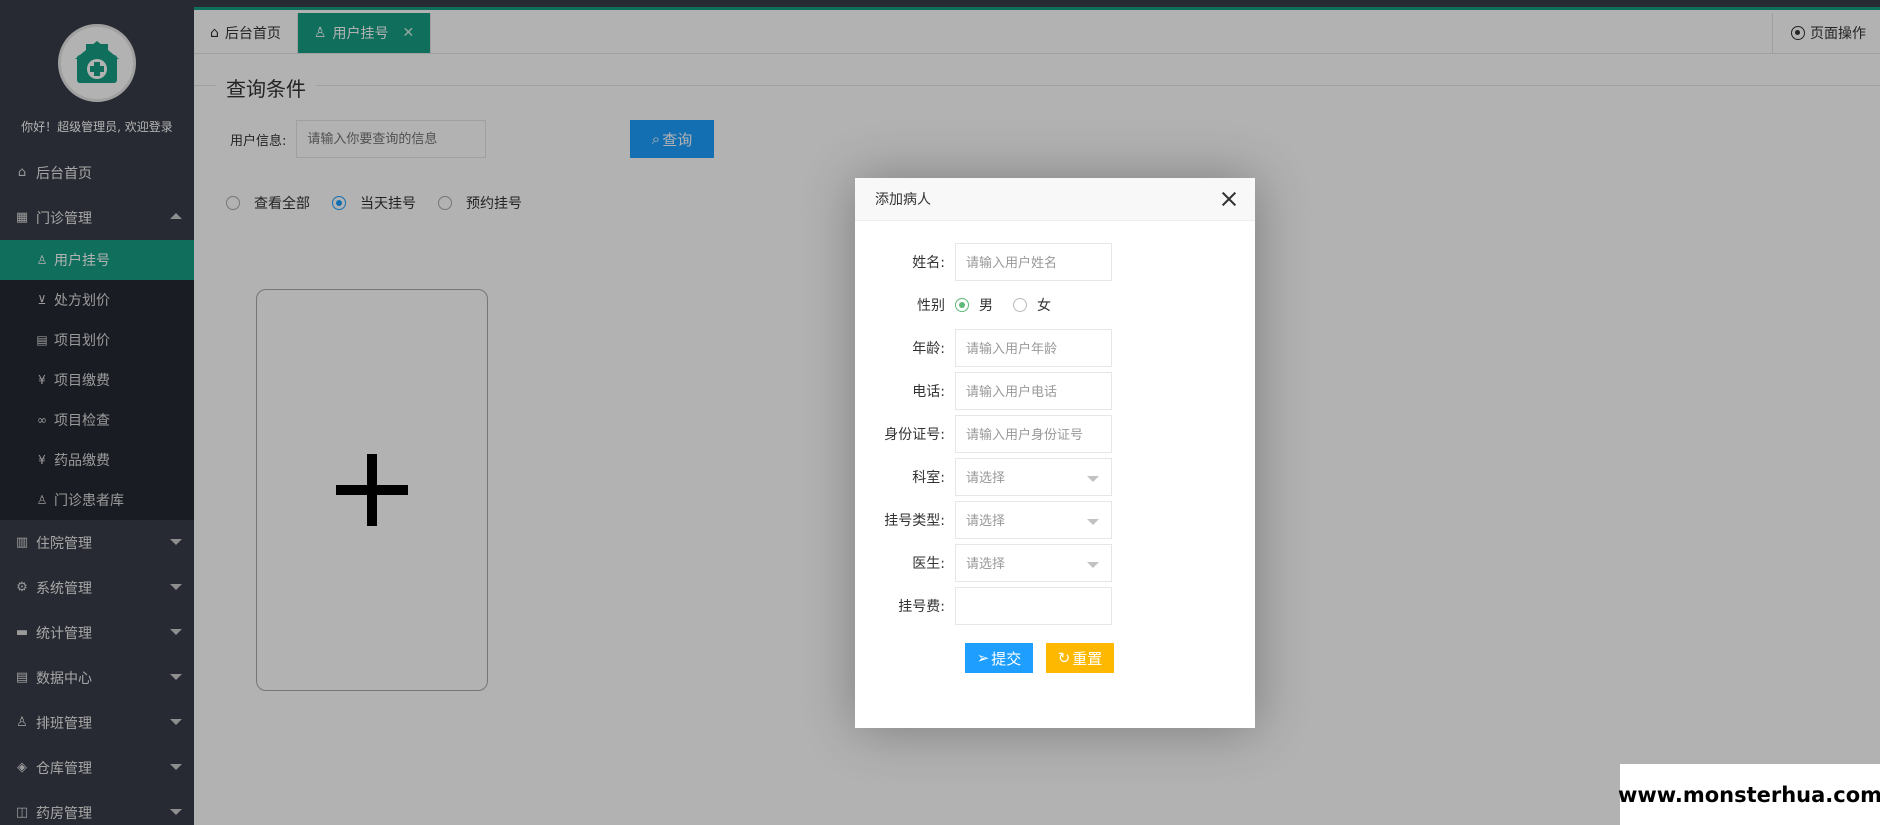 The height and width of the screenshot is (825, 1880). I want to click on refresh-icon: ↻, so click(1064, 658).